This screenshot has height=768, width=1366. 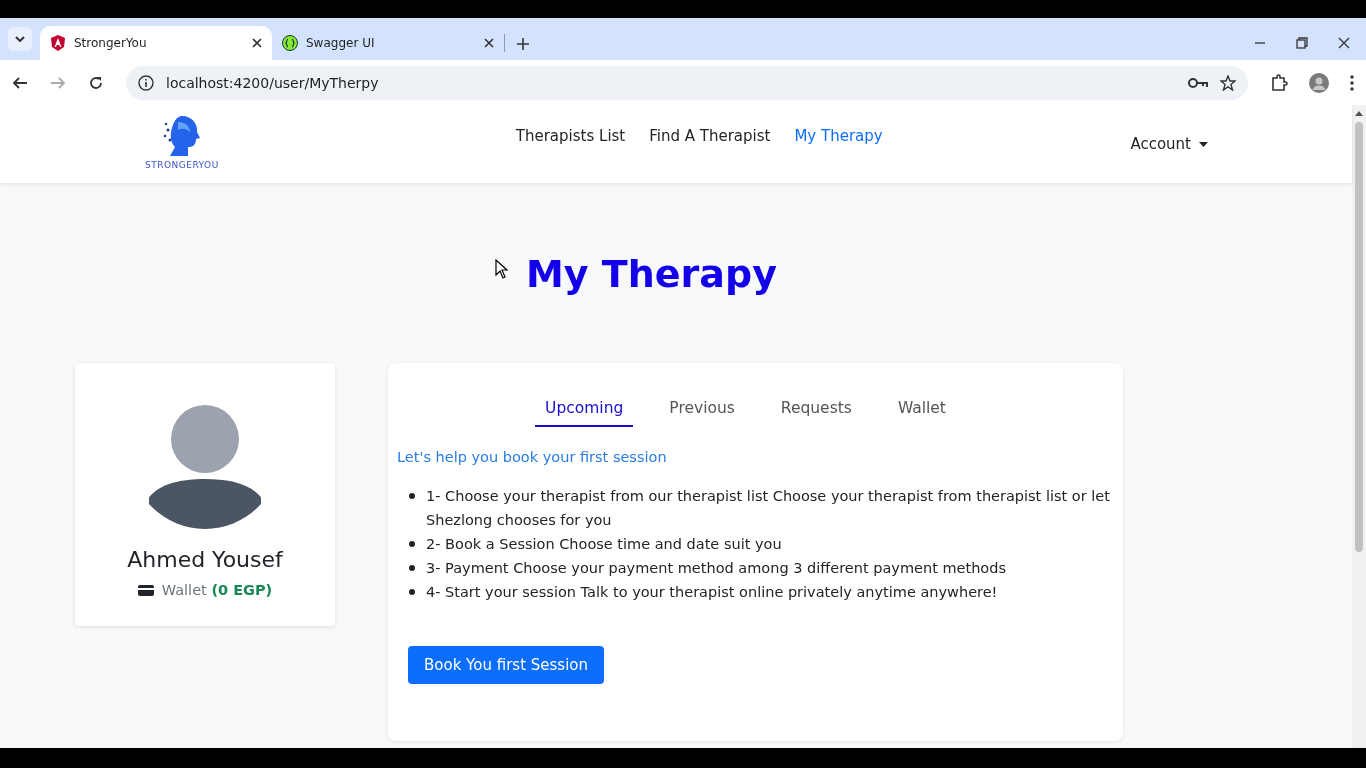 What do you see at coordinates (838, 136) in the screenshot?
I see `nav-link: My Therapy` at bounding box center [838, 136].